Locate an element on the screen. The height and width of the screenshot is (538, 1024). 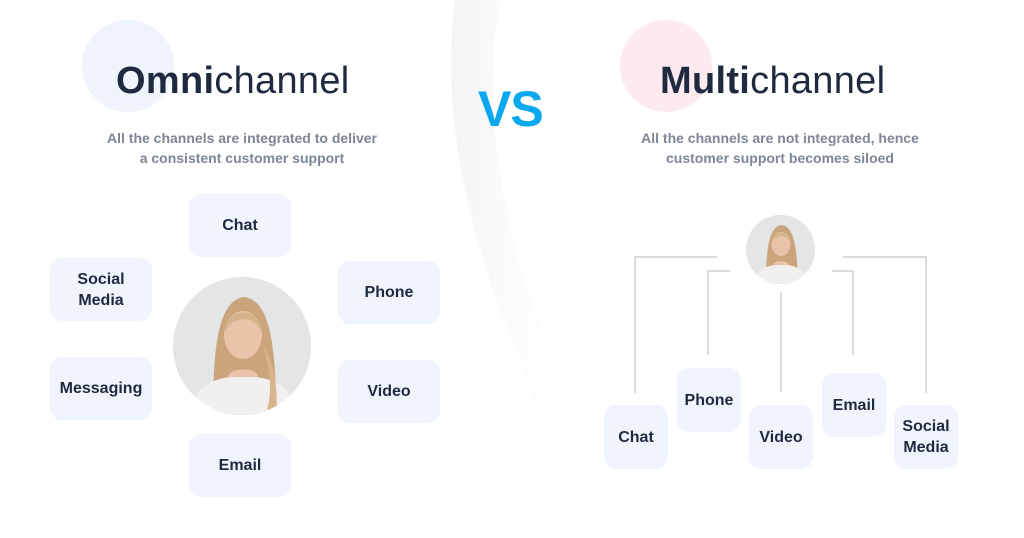
multichannel-connector-lines is located at coordinates (780, 324).